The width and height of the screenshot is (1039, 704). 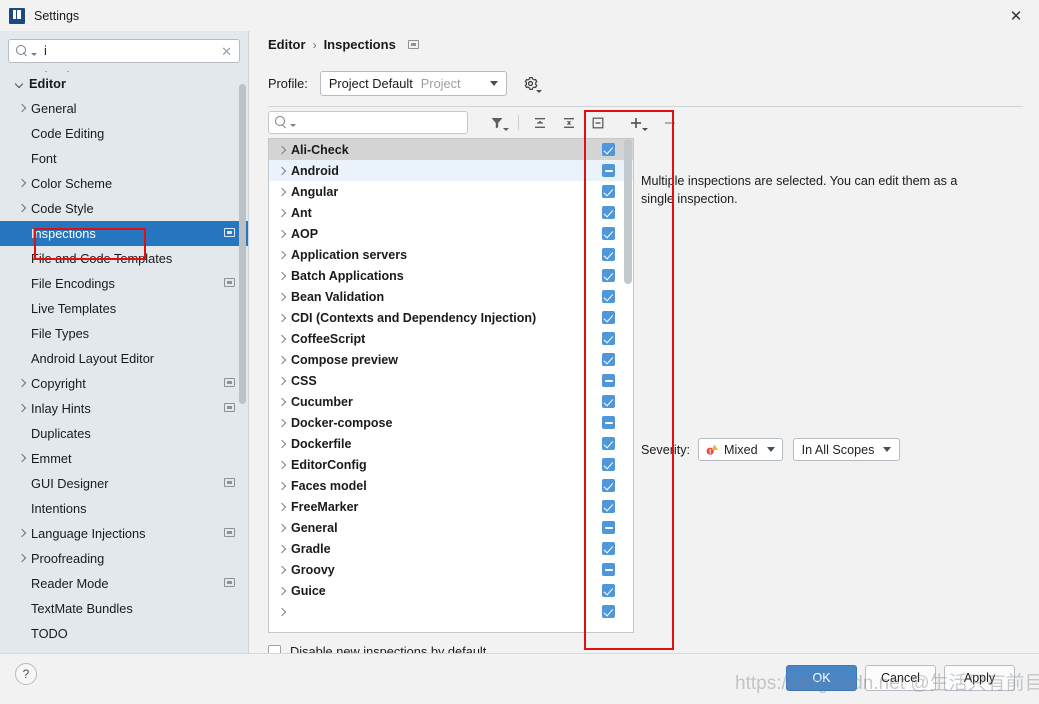 I want to click on list-item: Gradle, so click(x=451, y=548).